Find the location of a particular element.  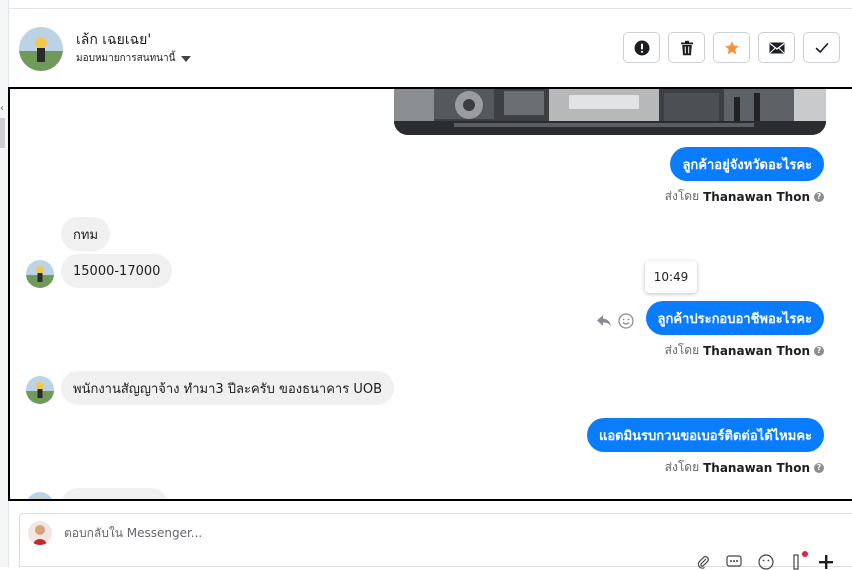

incoming-message: 15000-17000 is located at coordinates (117, 271).